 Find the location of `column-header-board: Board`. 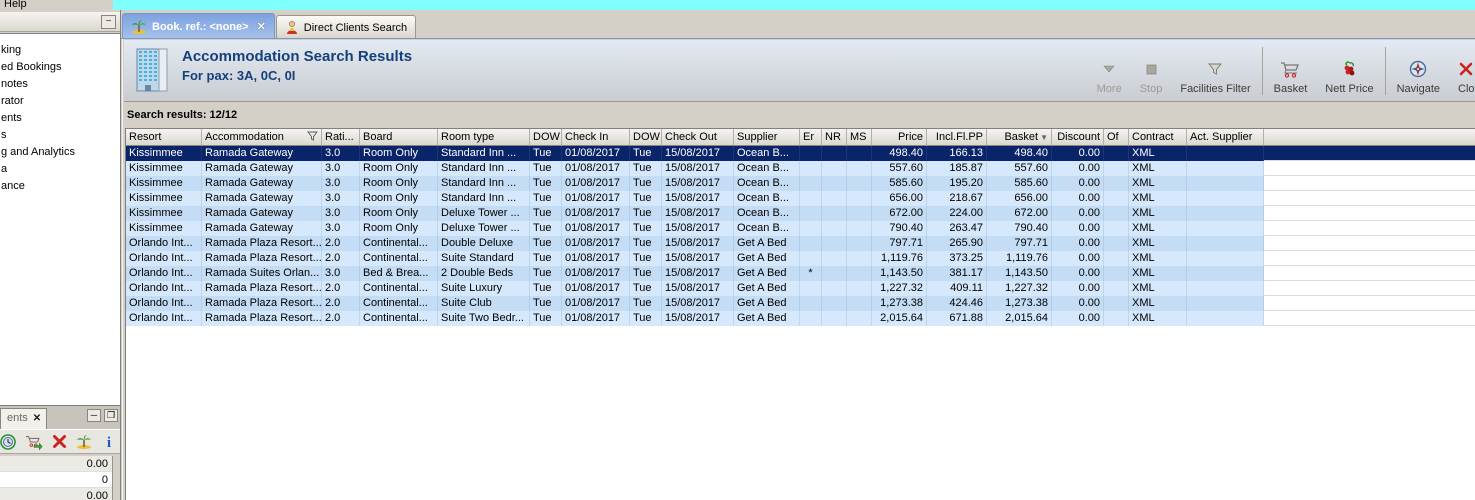

column-header-board: Board is located at coordinates (399, 137).